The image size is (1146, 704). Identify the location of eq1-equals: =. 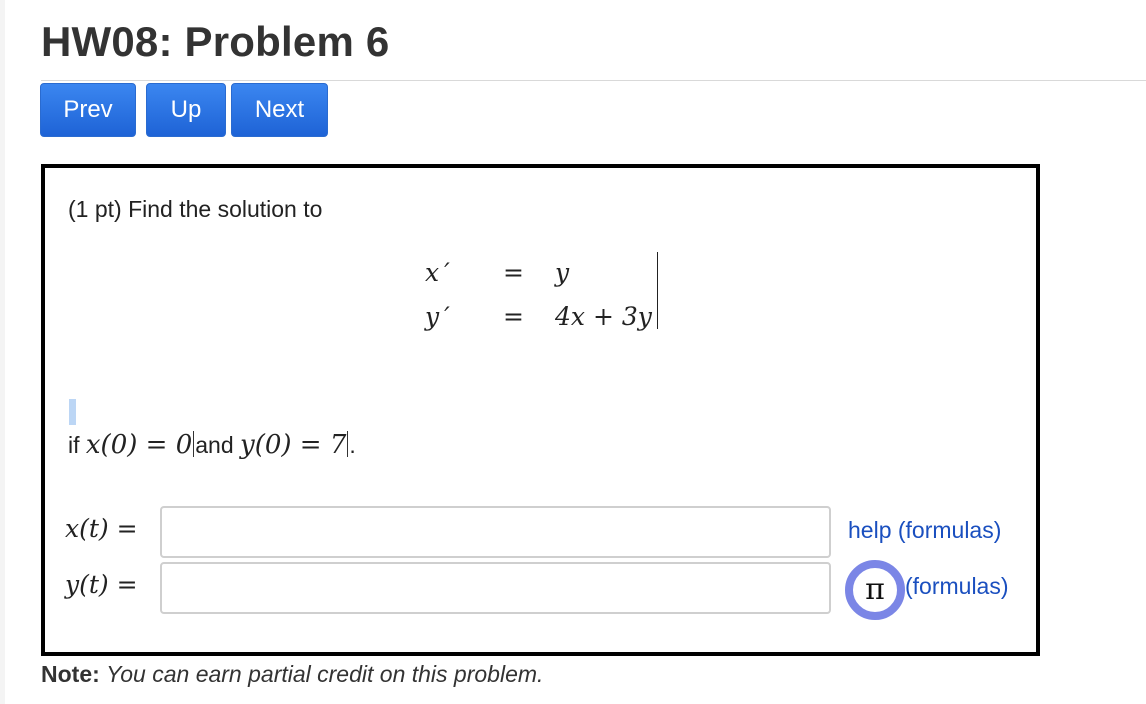
(513, 272).